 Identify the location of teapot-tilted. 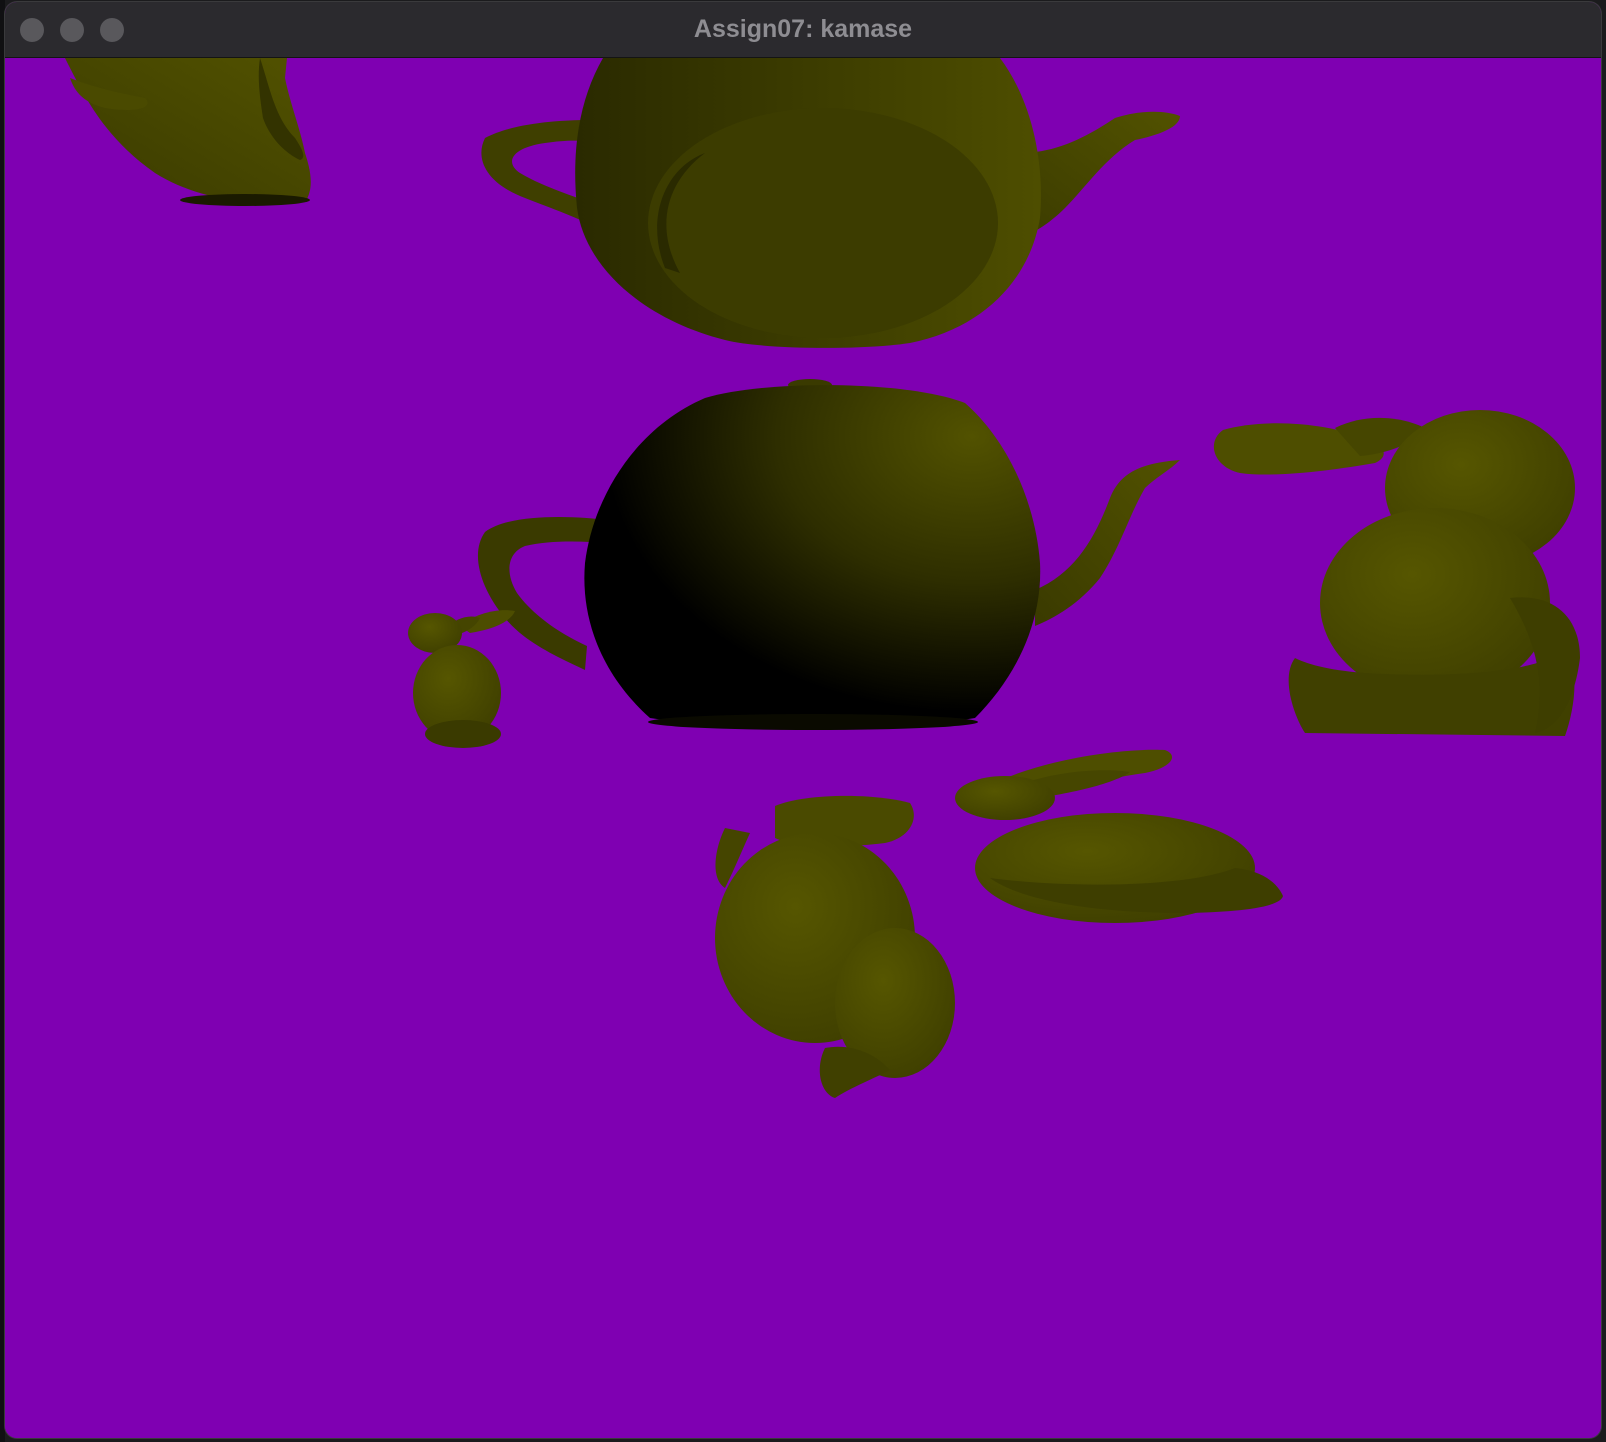
(188, 132).